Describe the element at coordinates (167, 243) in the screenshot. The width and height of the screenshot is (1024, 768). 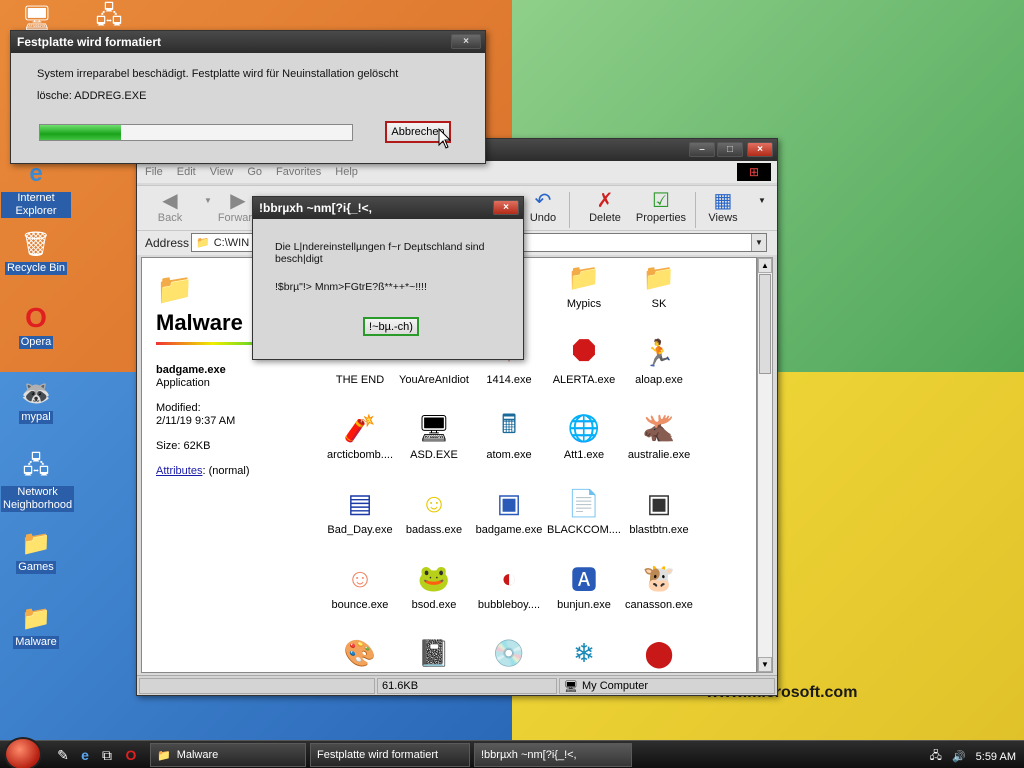
I see `address-label: Address` at that location.